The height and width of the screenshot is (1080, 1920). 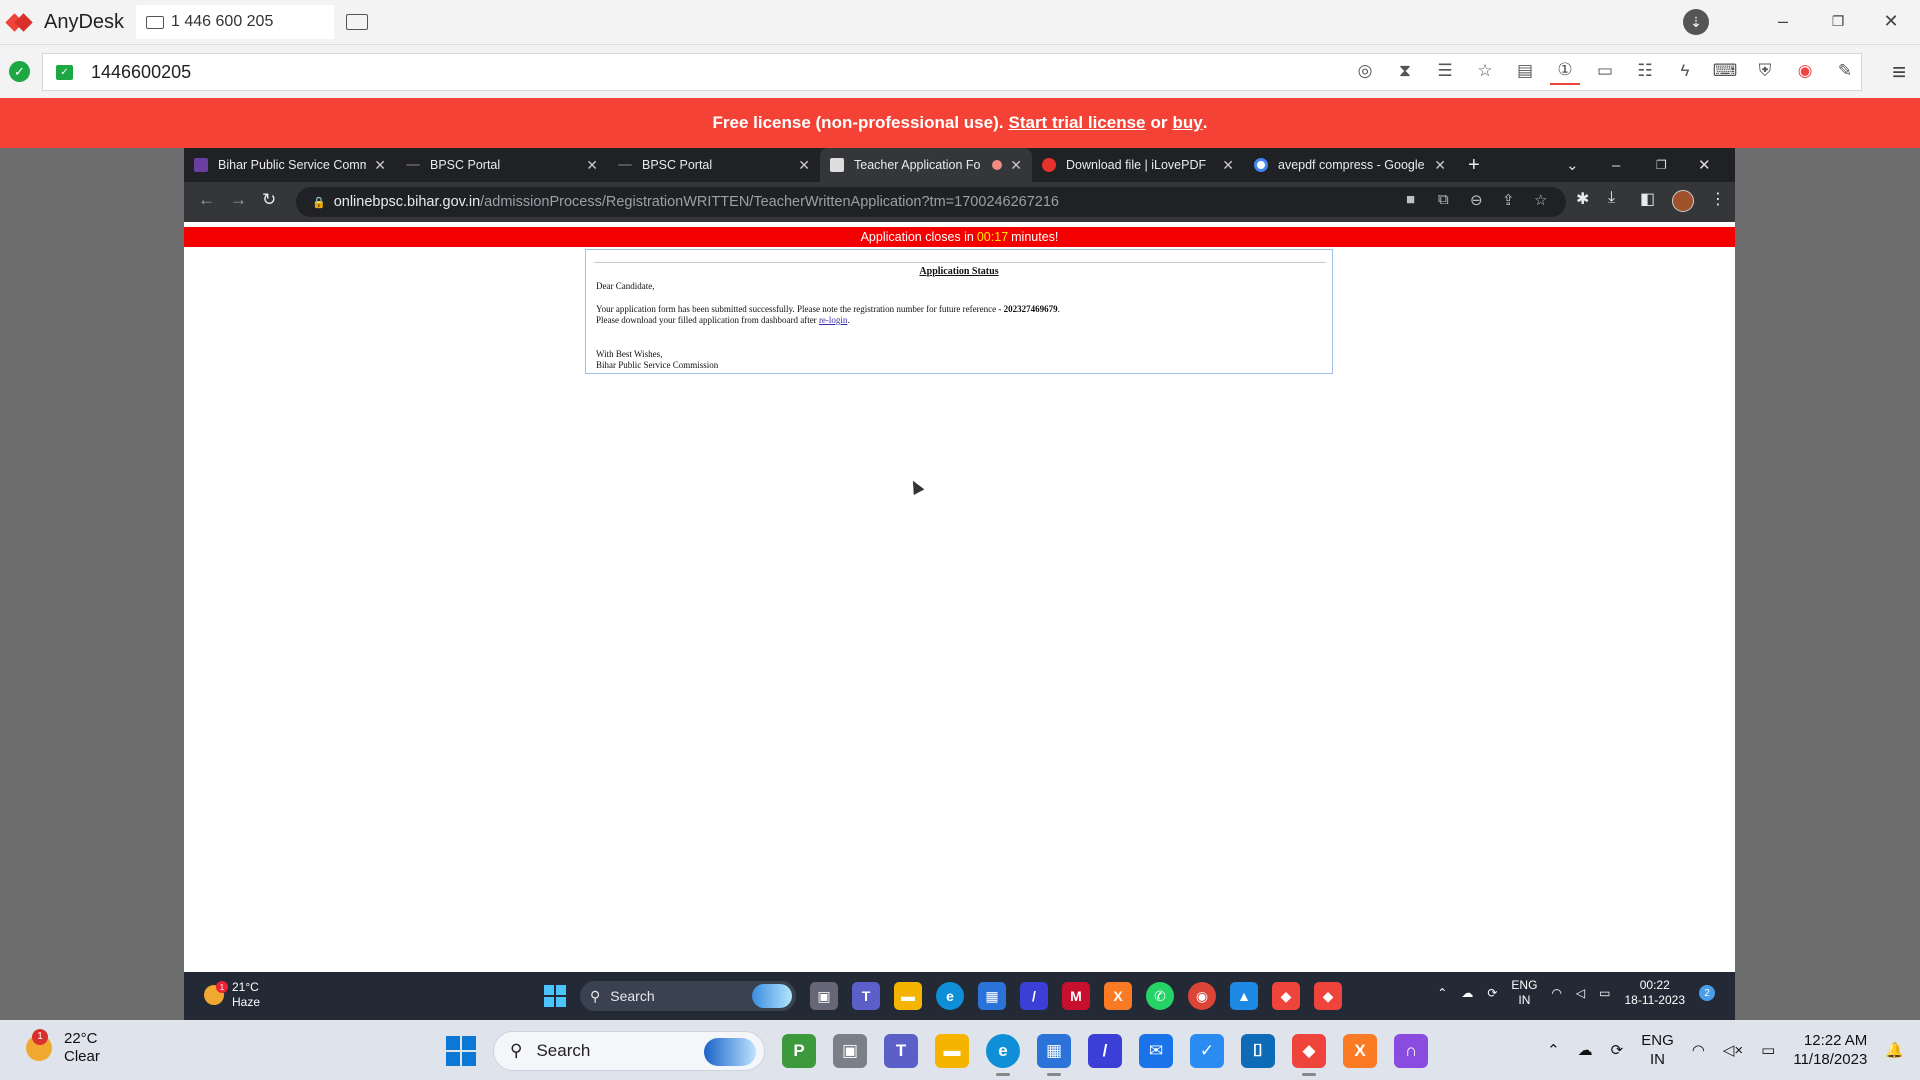 I want to click on close-button: ✕, so click(x=1891, y=21).